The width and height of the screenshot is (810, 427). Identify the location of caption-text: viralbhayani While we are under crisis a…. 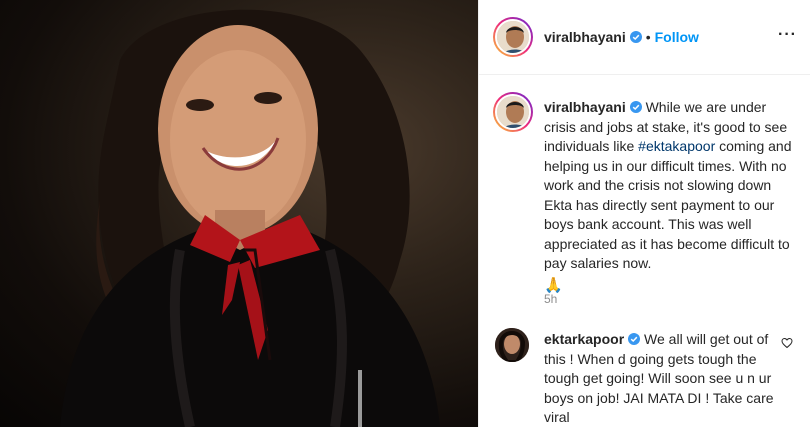
(669, 196).